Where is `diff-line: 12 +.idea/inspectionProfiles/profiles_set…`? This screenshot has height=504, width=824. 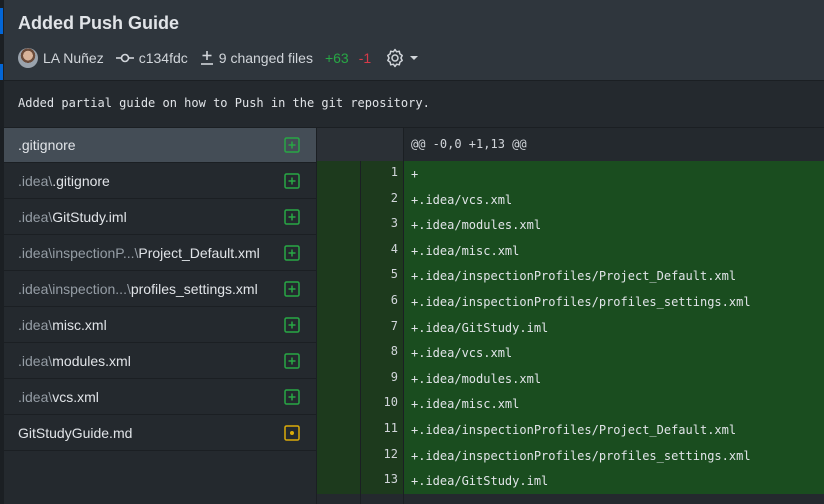 diff-line: 12 +.idea/inspectionProfiles/profiles_set… is located at coordinates (570, 455).